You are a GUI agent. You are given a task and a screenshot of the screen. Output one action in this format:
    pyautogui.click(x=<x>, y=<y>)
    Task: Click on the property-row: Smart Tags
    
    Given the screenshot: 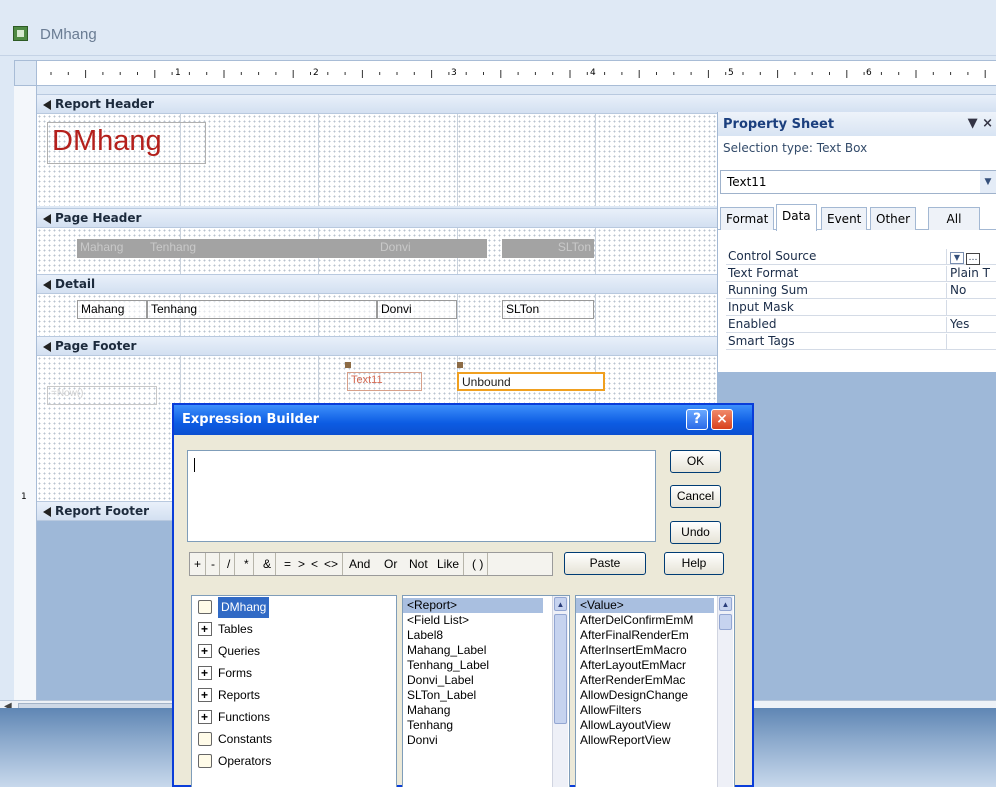 What is the action you would take?
    pyautogui.click(x=861, y=341)
    